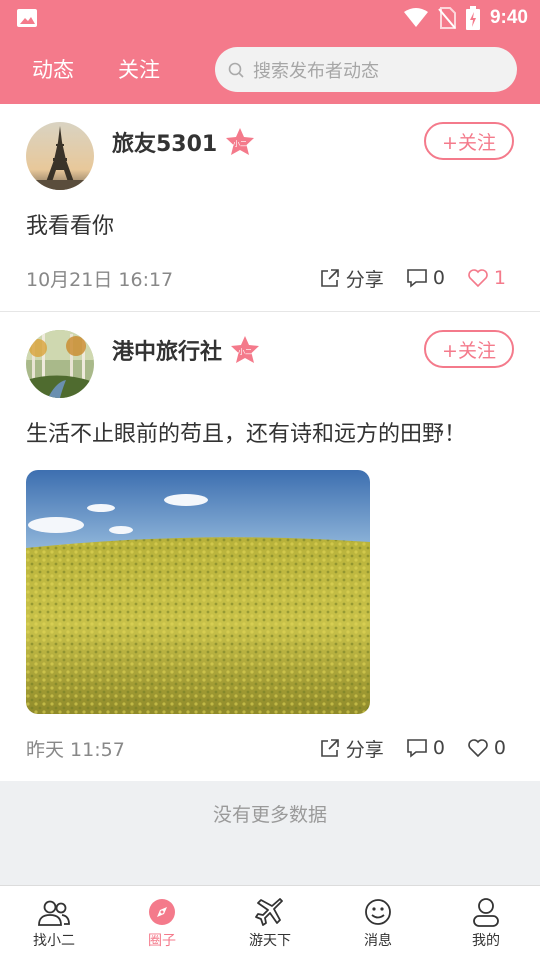 The image size is (540, 960). Describe the element at coordinates (236, 70) in the screenshot. I see `search-icon` at that location.